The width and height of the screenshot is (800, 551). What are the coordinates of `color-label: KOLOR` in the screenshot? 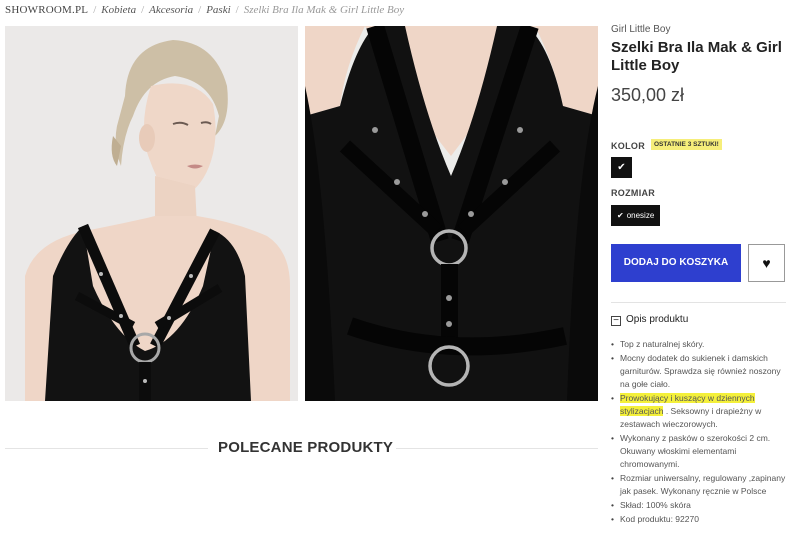 It's located at (628, 146).